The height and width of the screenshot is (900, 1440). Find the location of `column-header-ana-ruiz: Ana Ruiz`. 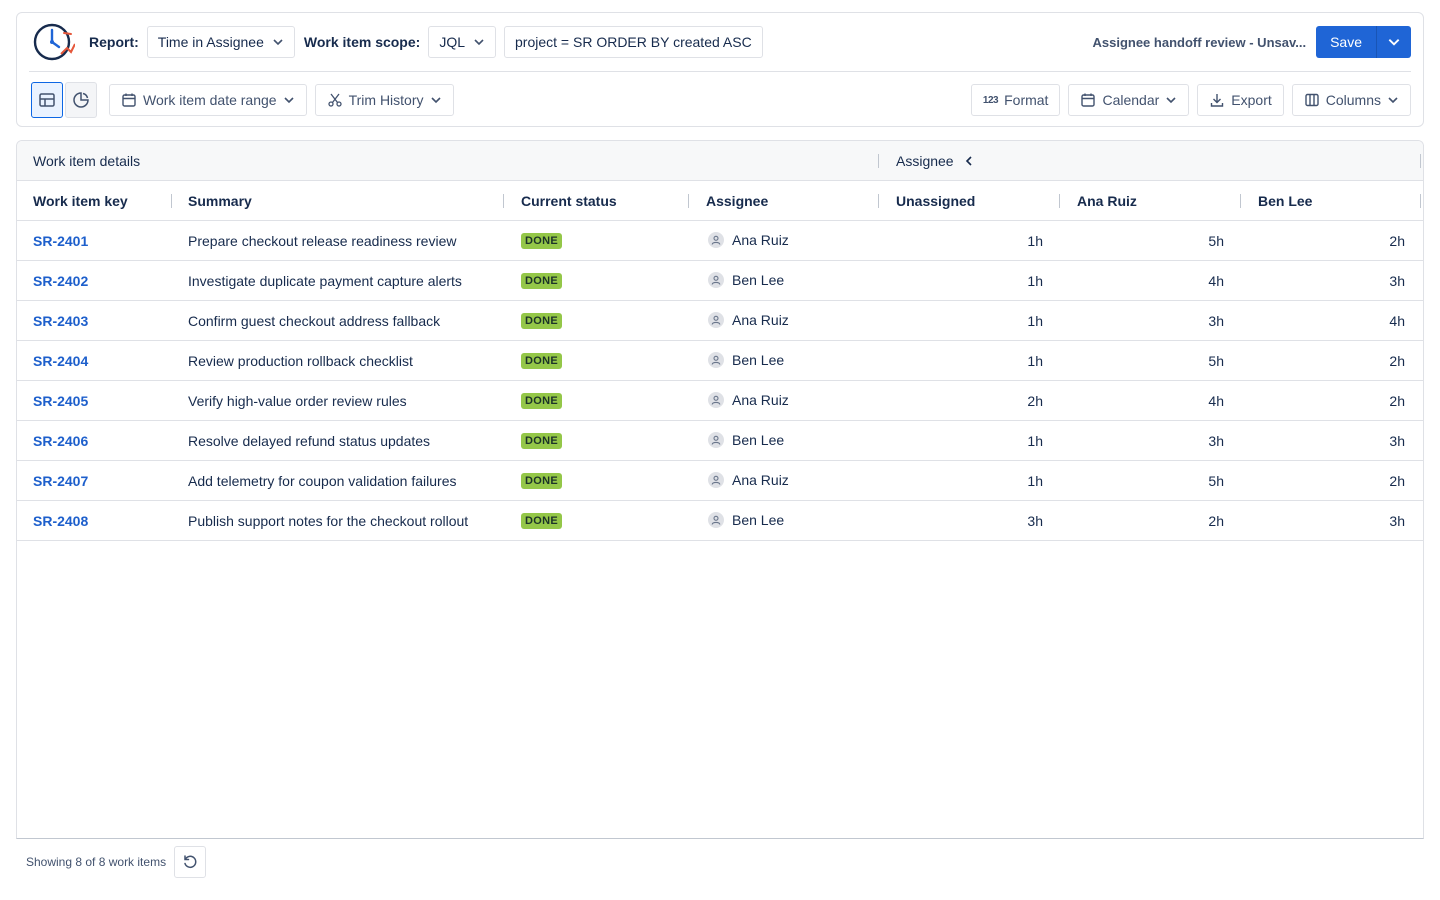

column-header-ana-ruiz: Ana Ruiz is located at coordinates (1107, 201).